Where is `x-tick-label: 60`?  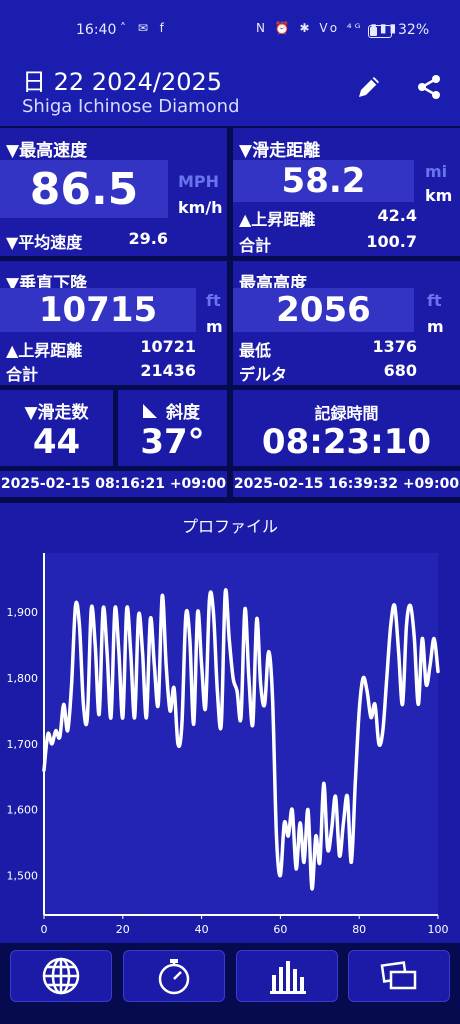
x-tick-label: 60 is located at coordinates (280, 929).